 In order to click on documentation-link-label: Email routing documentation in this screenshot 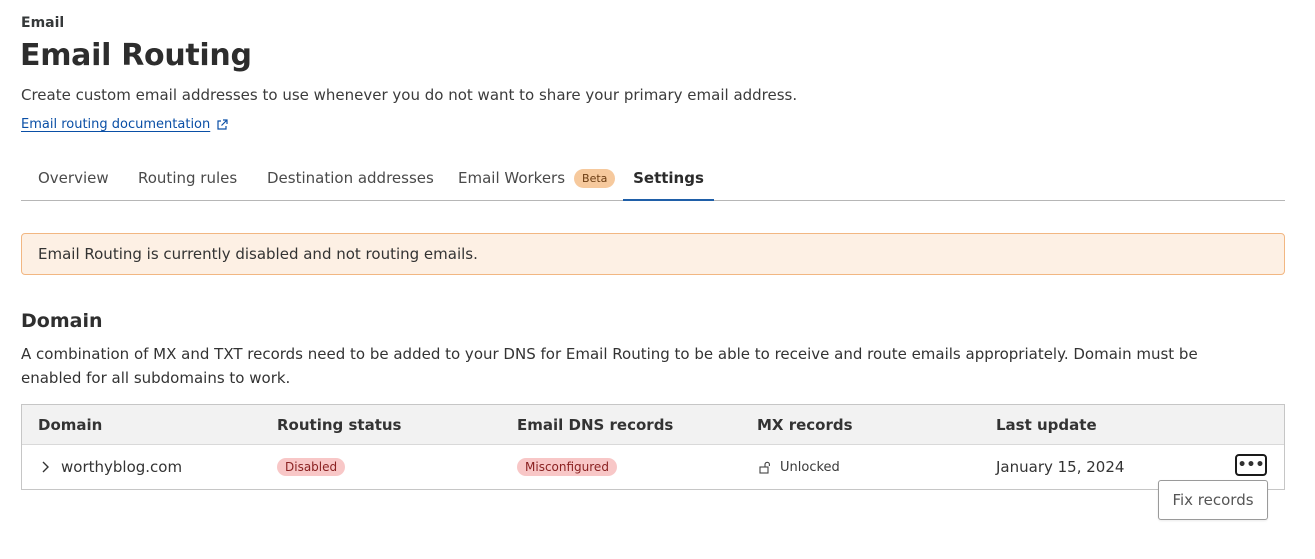, I will do `click(115, 124)`.